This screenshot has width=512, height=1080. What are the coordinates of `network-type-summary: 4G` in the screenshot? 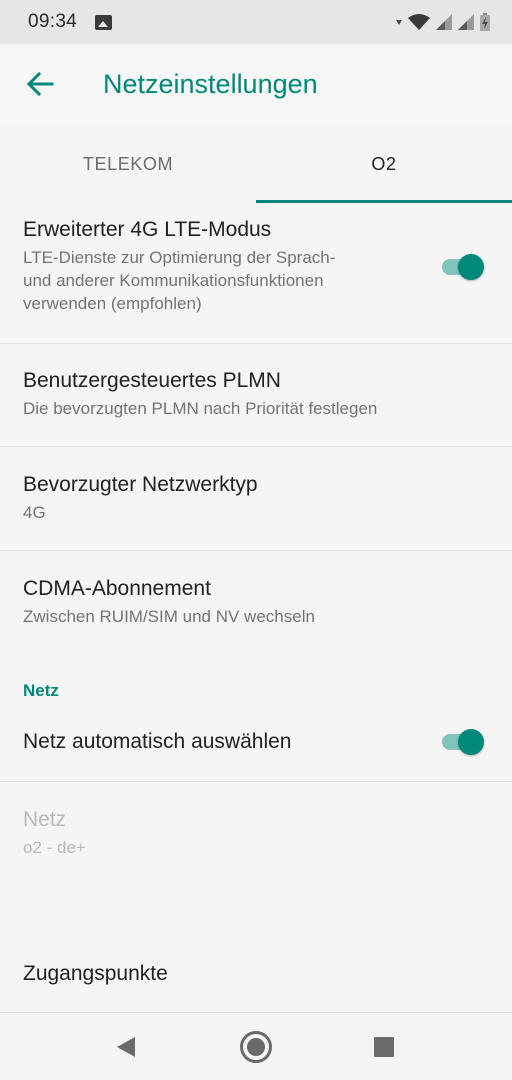 It's located at (34, 512).